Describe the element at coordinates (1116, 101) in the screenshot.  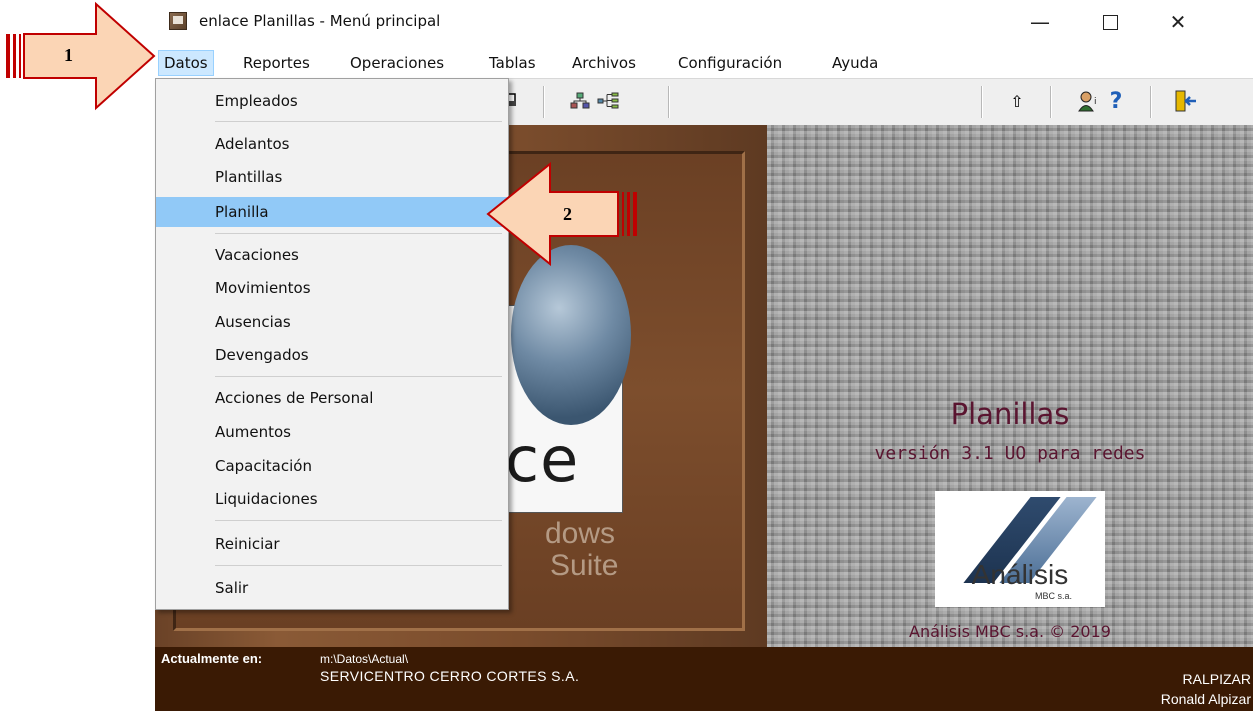
I see `question-icon: ?` at that location.